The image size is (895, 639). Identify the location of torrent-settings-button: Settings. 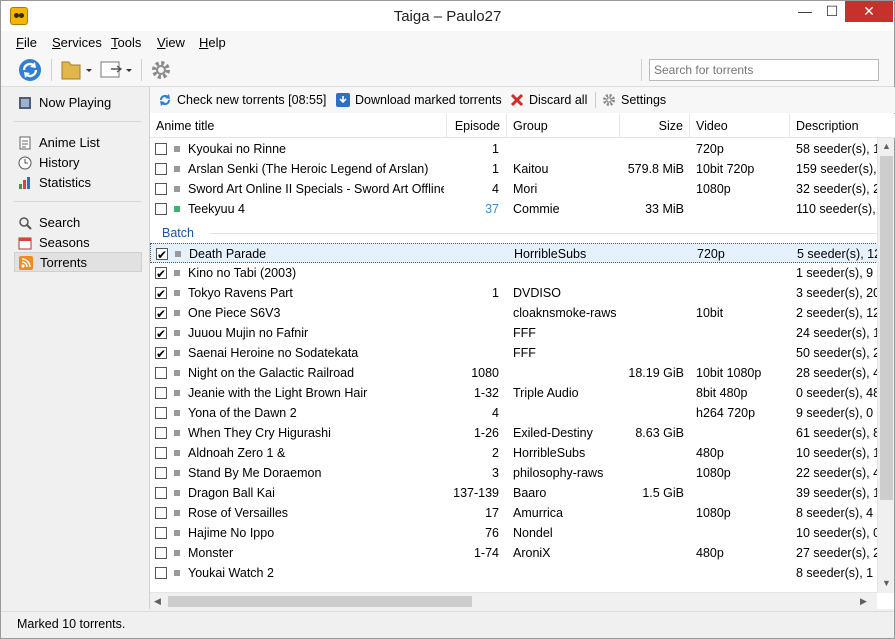
(635, 100).